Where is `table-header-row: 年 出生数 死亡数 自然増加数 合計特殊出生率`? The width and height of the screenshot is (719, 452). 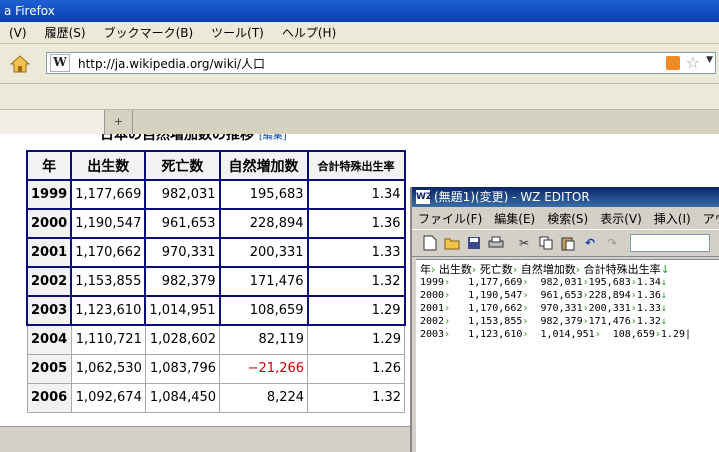
table-header-row: 年 出生数 死亡数 自然増加数 合計特殊出生率 is located at coordinates (215, 165).